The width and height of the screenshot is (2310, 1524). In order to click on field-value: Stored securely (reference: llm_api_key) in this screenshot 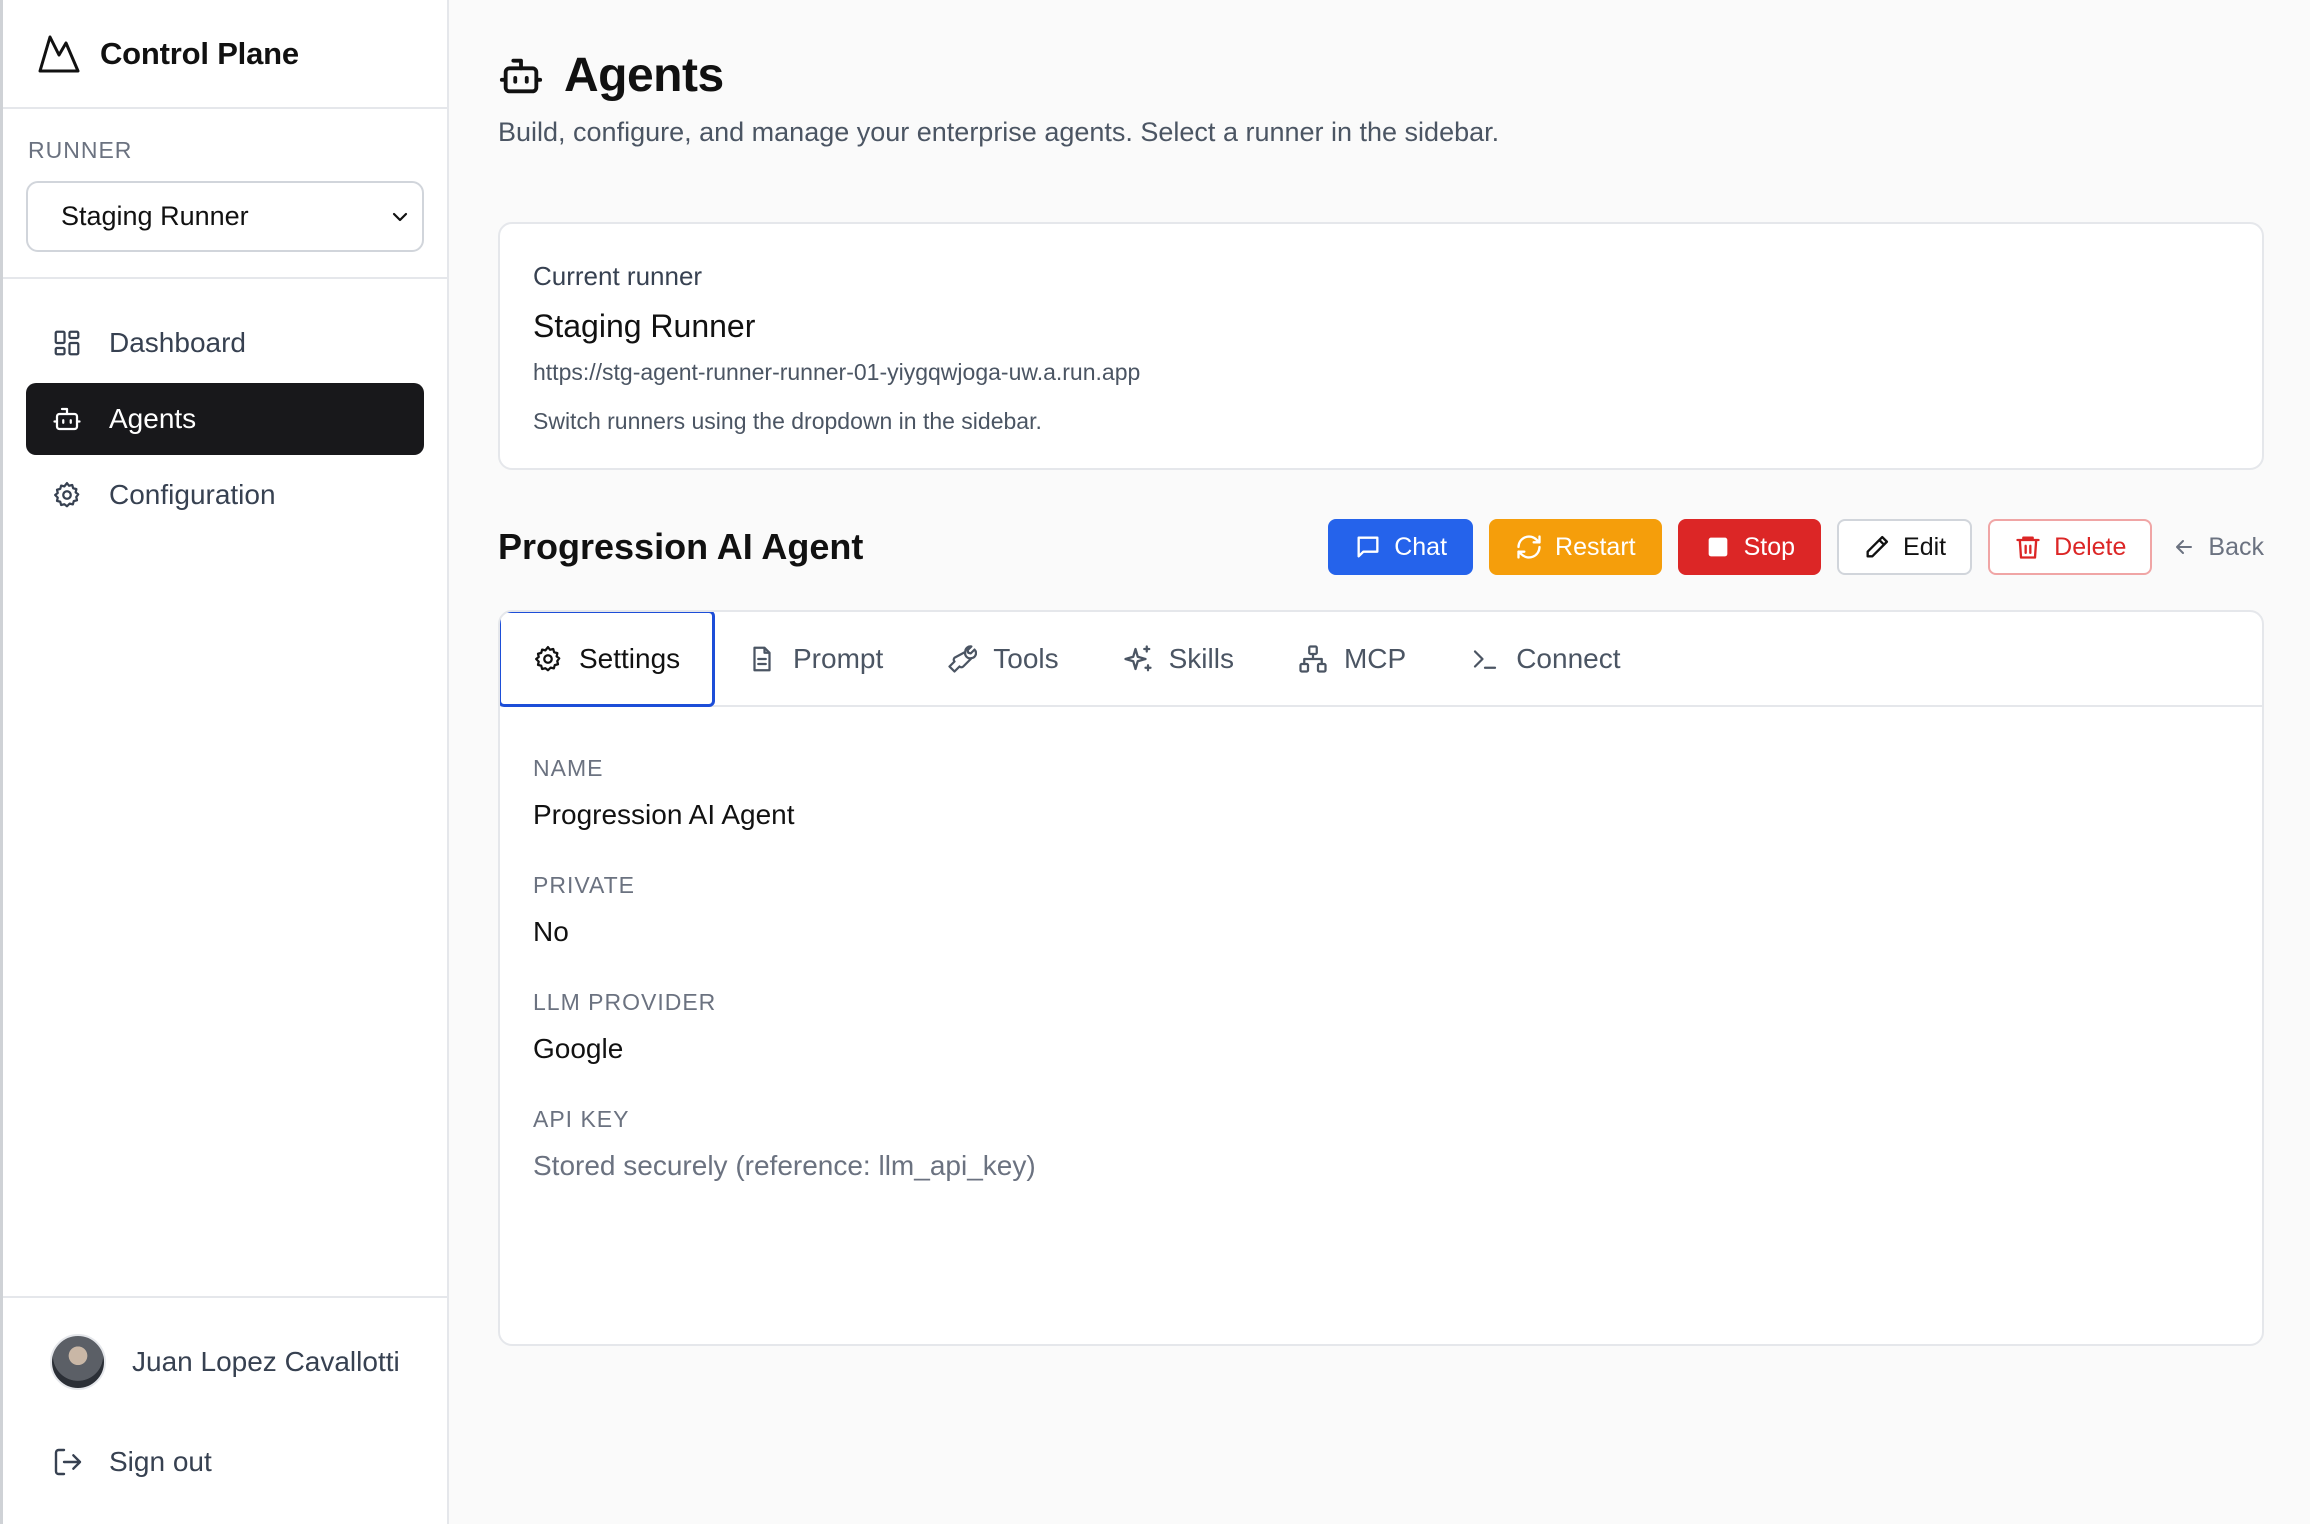, I will do `click(784, 1165)`.